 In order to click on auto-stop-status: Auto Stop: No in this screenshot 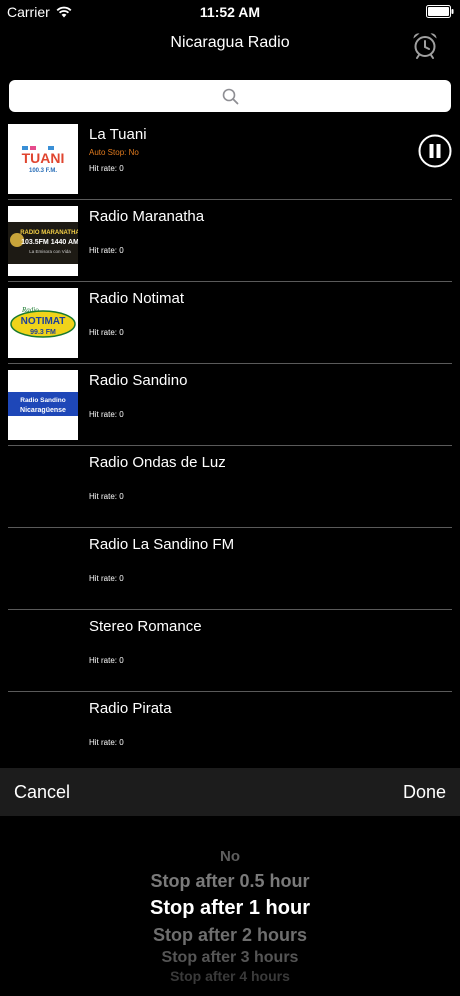, I will do `click(114, 152)`.